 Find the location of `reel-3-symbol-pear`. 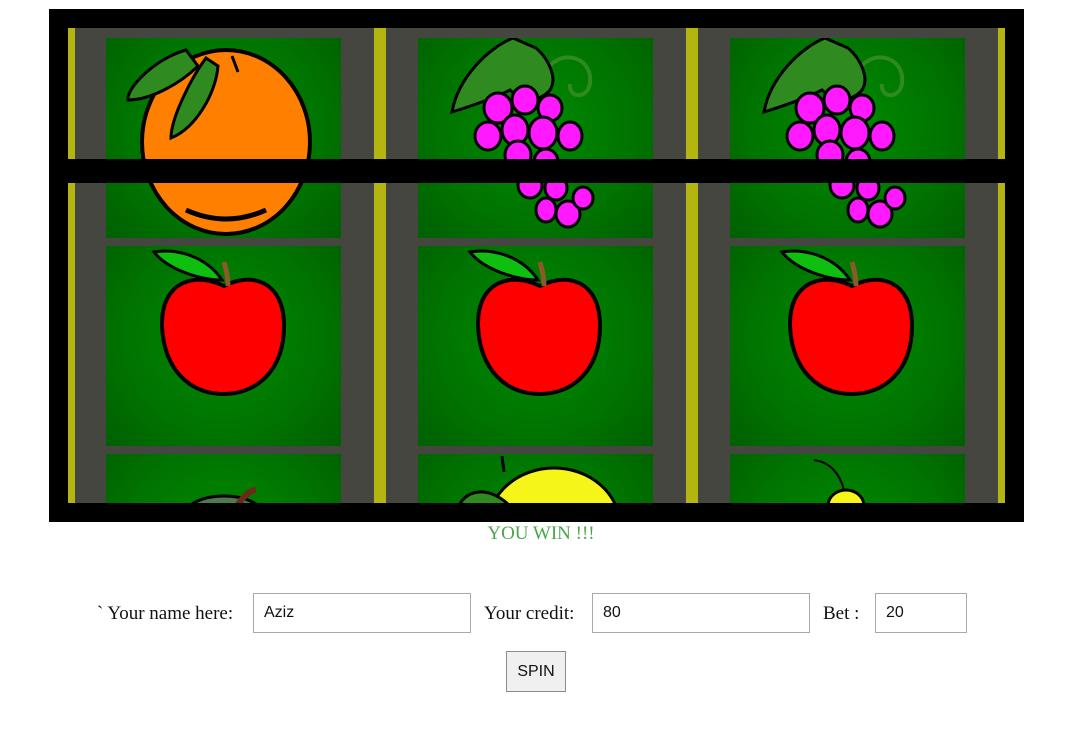

reel-3-symbol-pear is located at coordinates (847, 478).